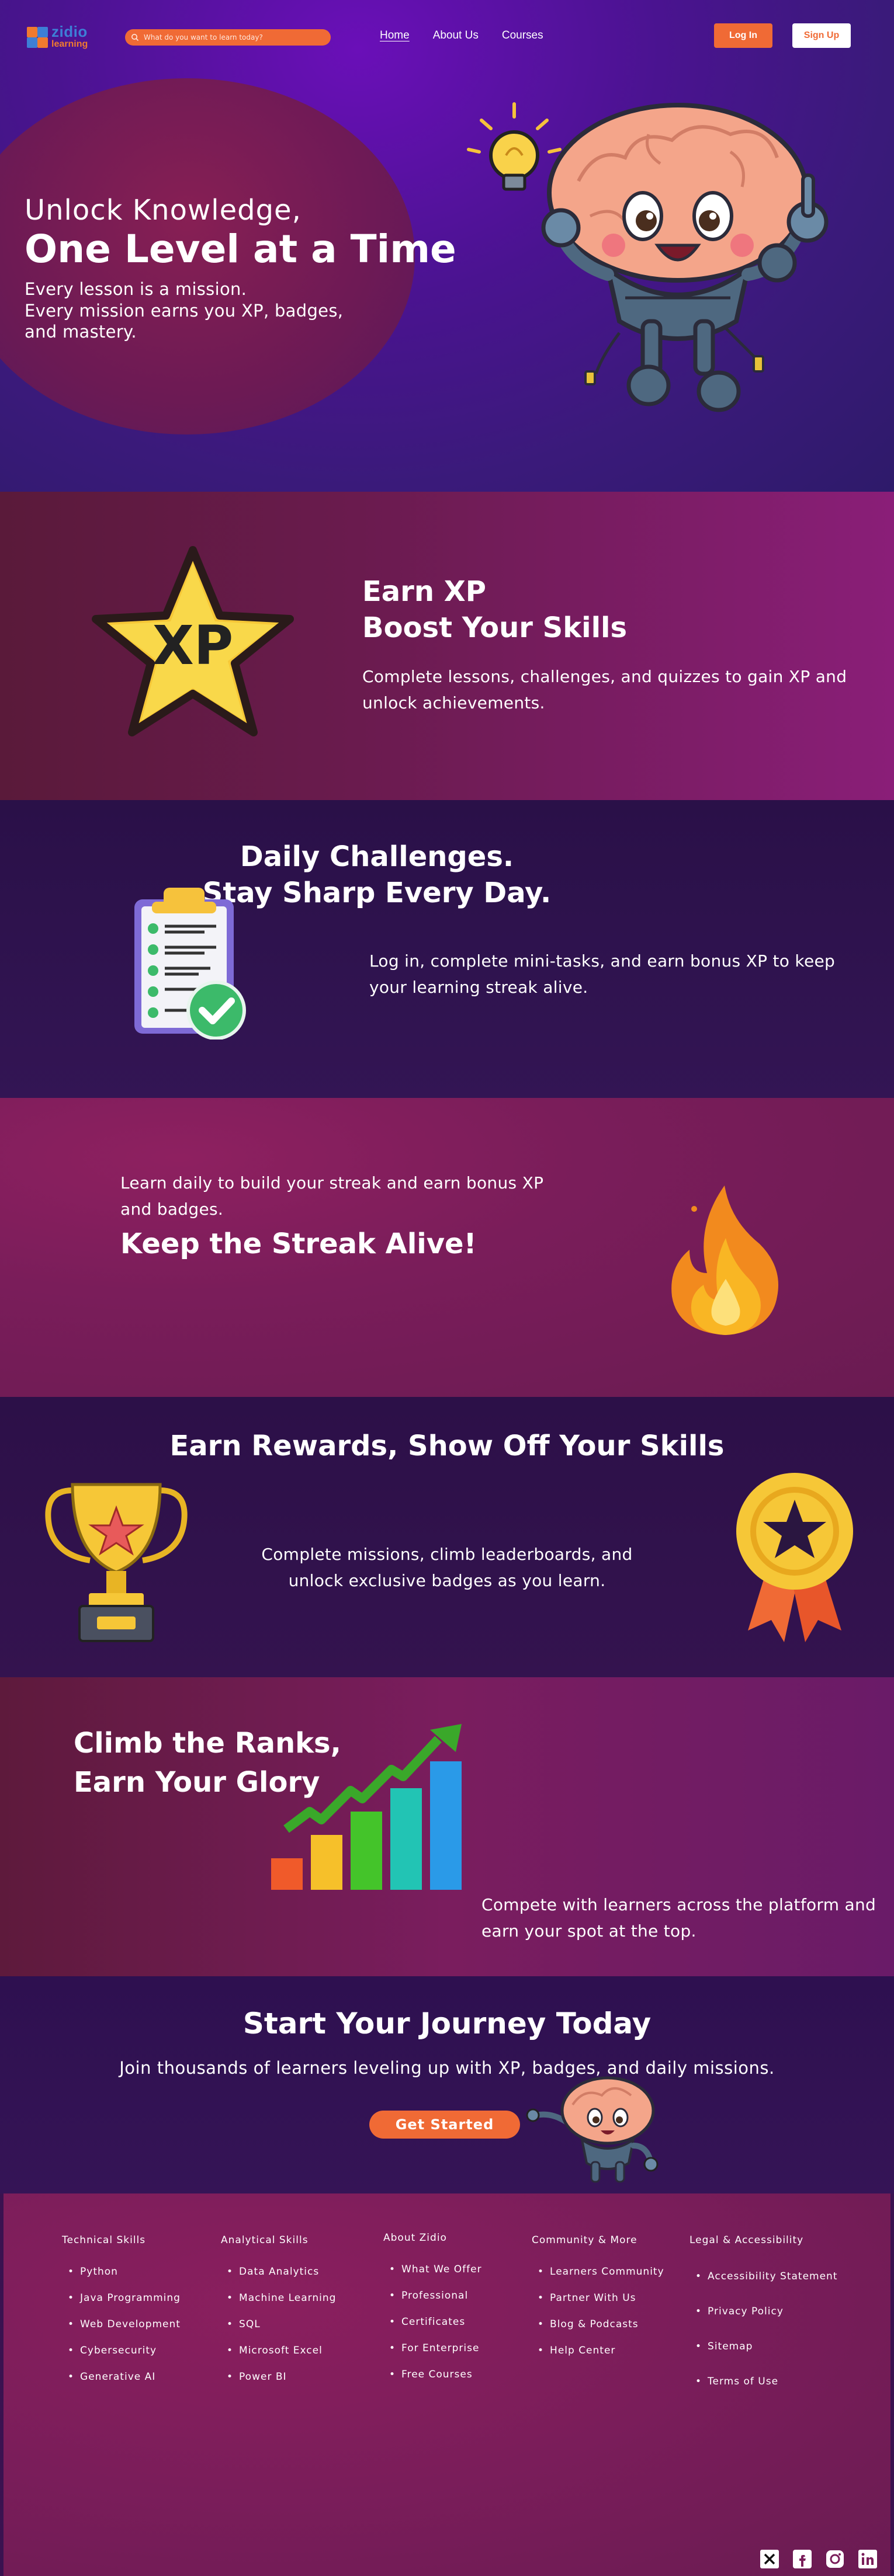 This screenshot has height=2576, width=894. Describe the element at coordinates (436, 2322) in the screenshot. I see `footer-link-continued: Certificates` at that location.